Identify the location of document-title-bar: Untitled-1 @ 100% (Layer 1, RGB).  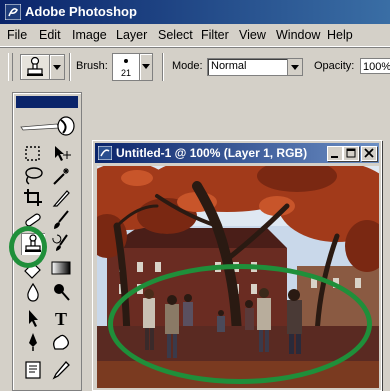
(237, 153).